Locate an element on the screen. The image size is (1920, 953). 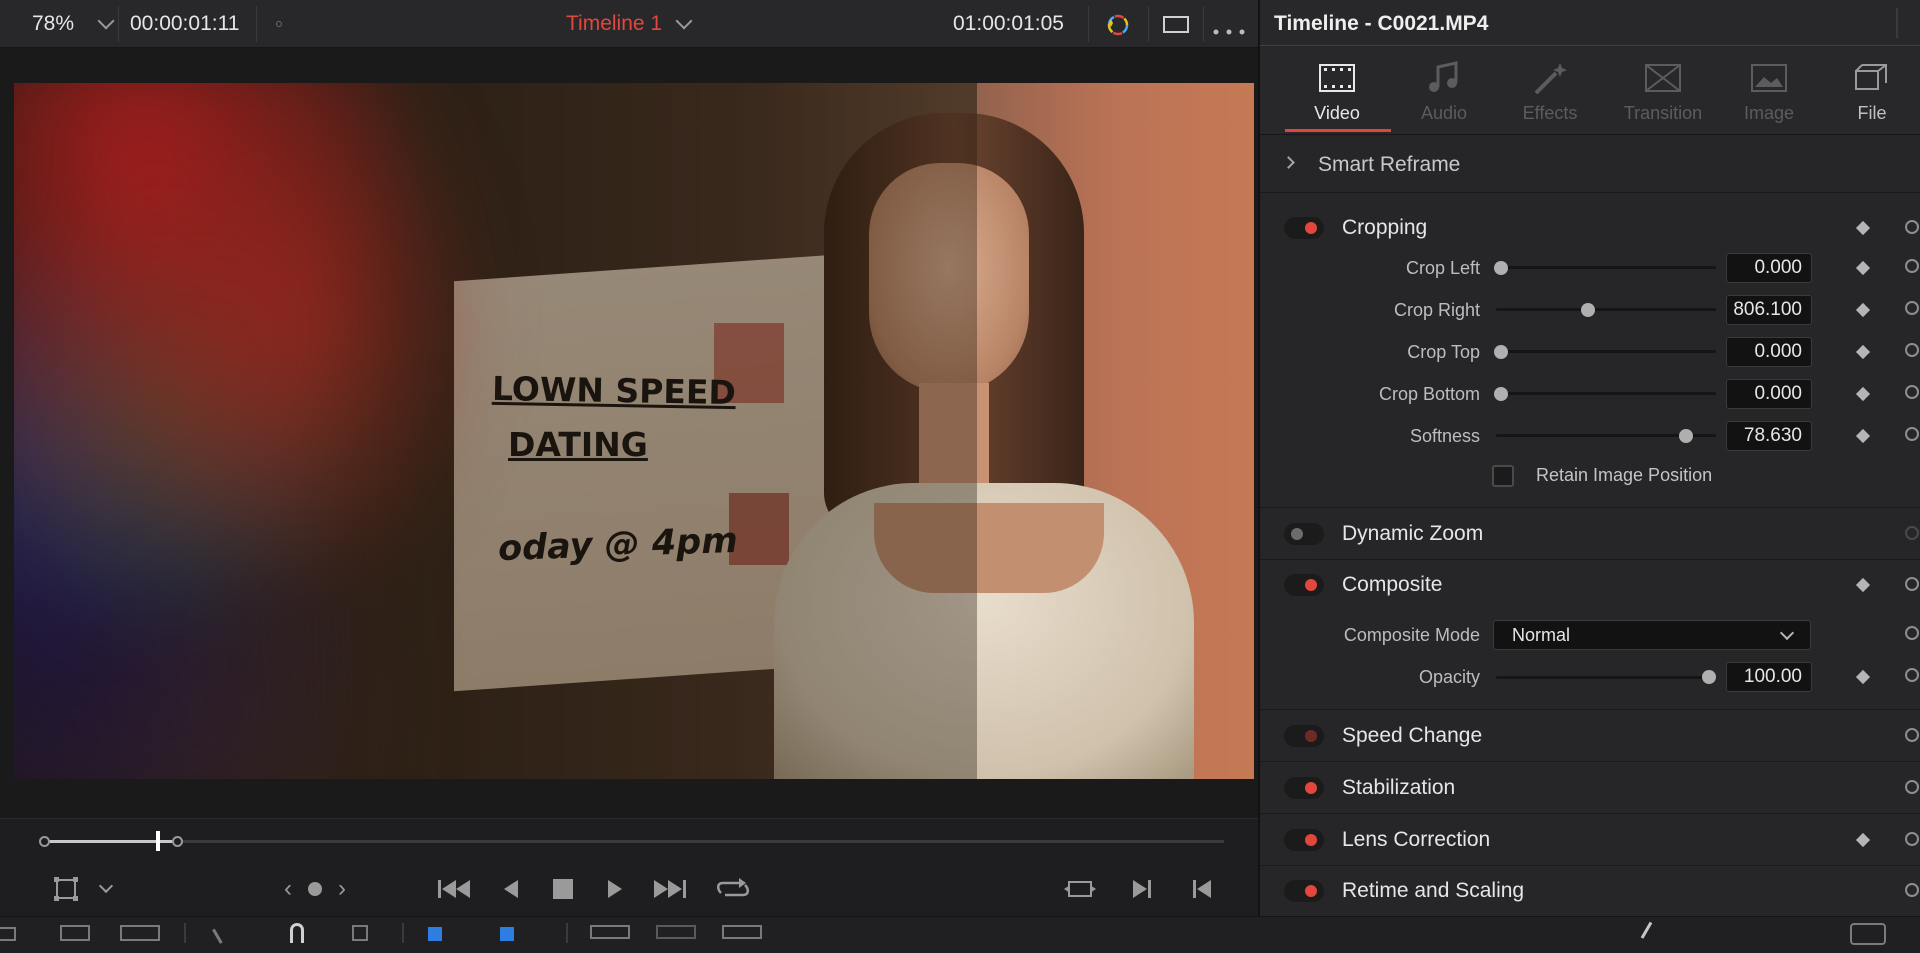
timeline-selector: Timeline 1 is located at coordinates (629, 24).